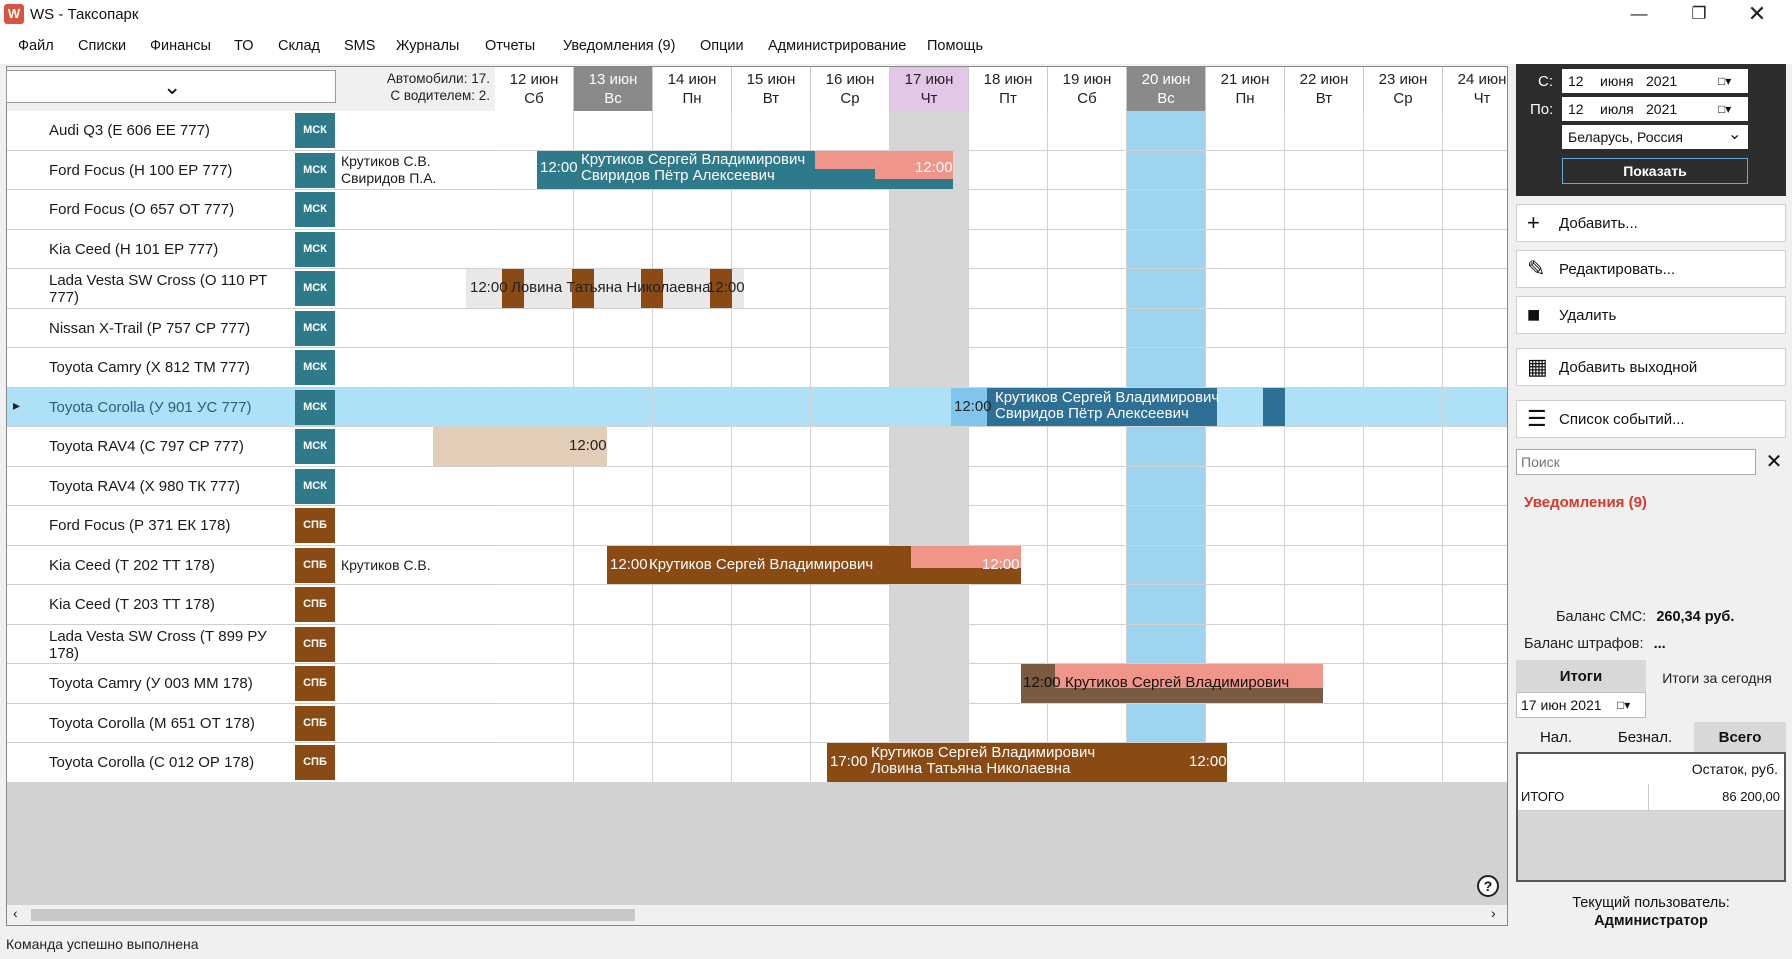  Describe the element at coordinates (333, 915) in the screenshot. I see `scrollbar-thumb` at that location.